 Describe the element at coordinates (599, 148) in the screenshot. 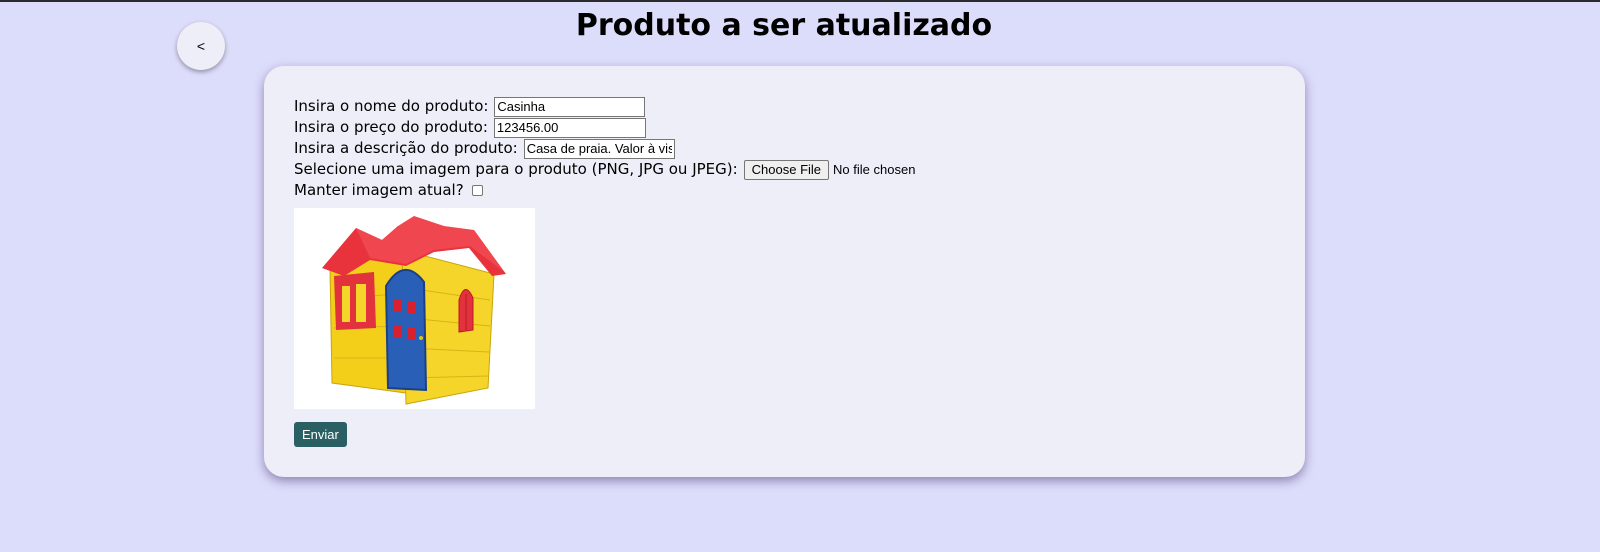

I see `description-input` at that location.